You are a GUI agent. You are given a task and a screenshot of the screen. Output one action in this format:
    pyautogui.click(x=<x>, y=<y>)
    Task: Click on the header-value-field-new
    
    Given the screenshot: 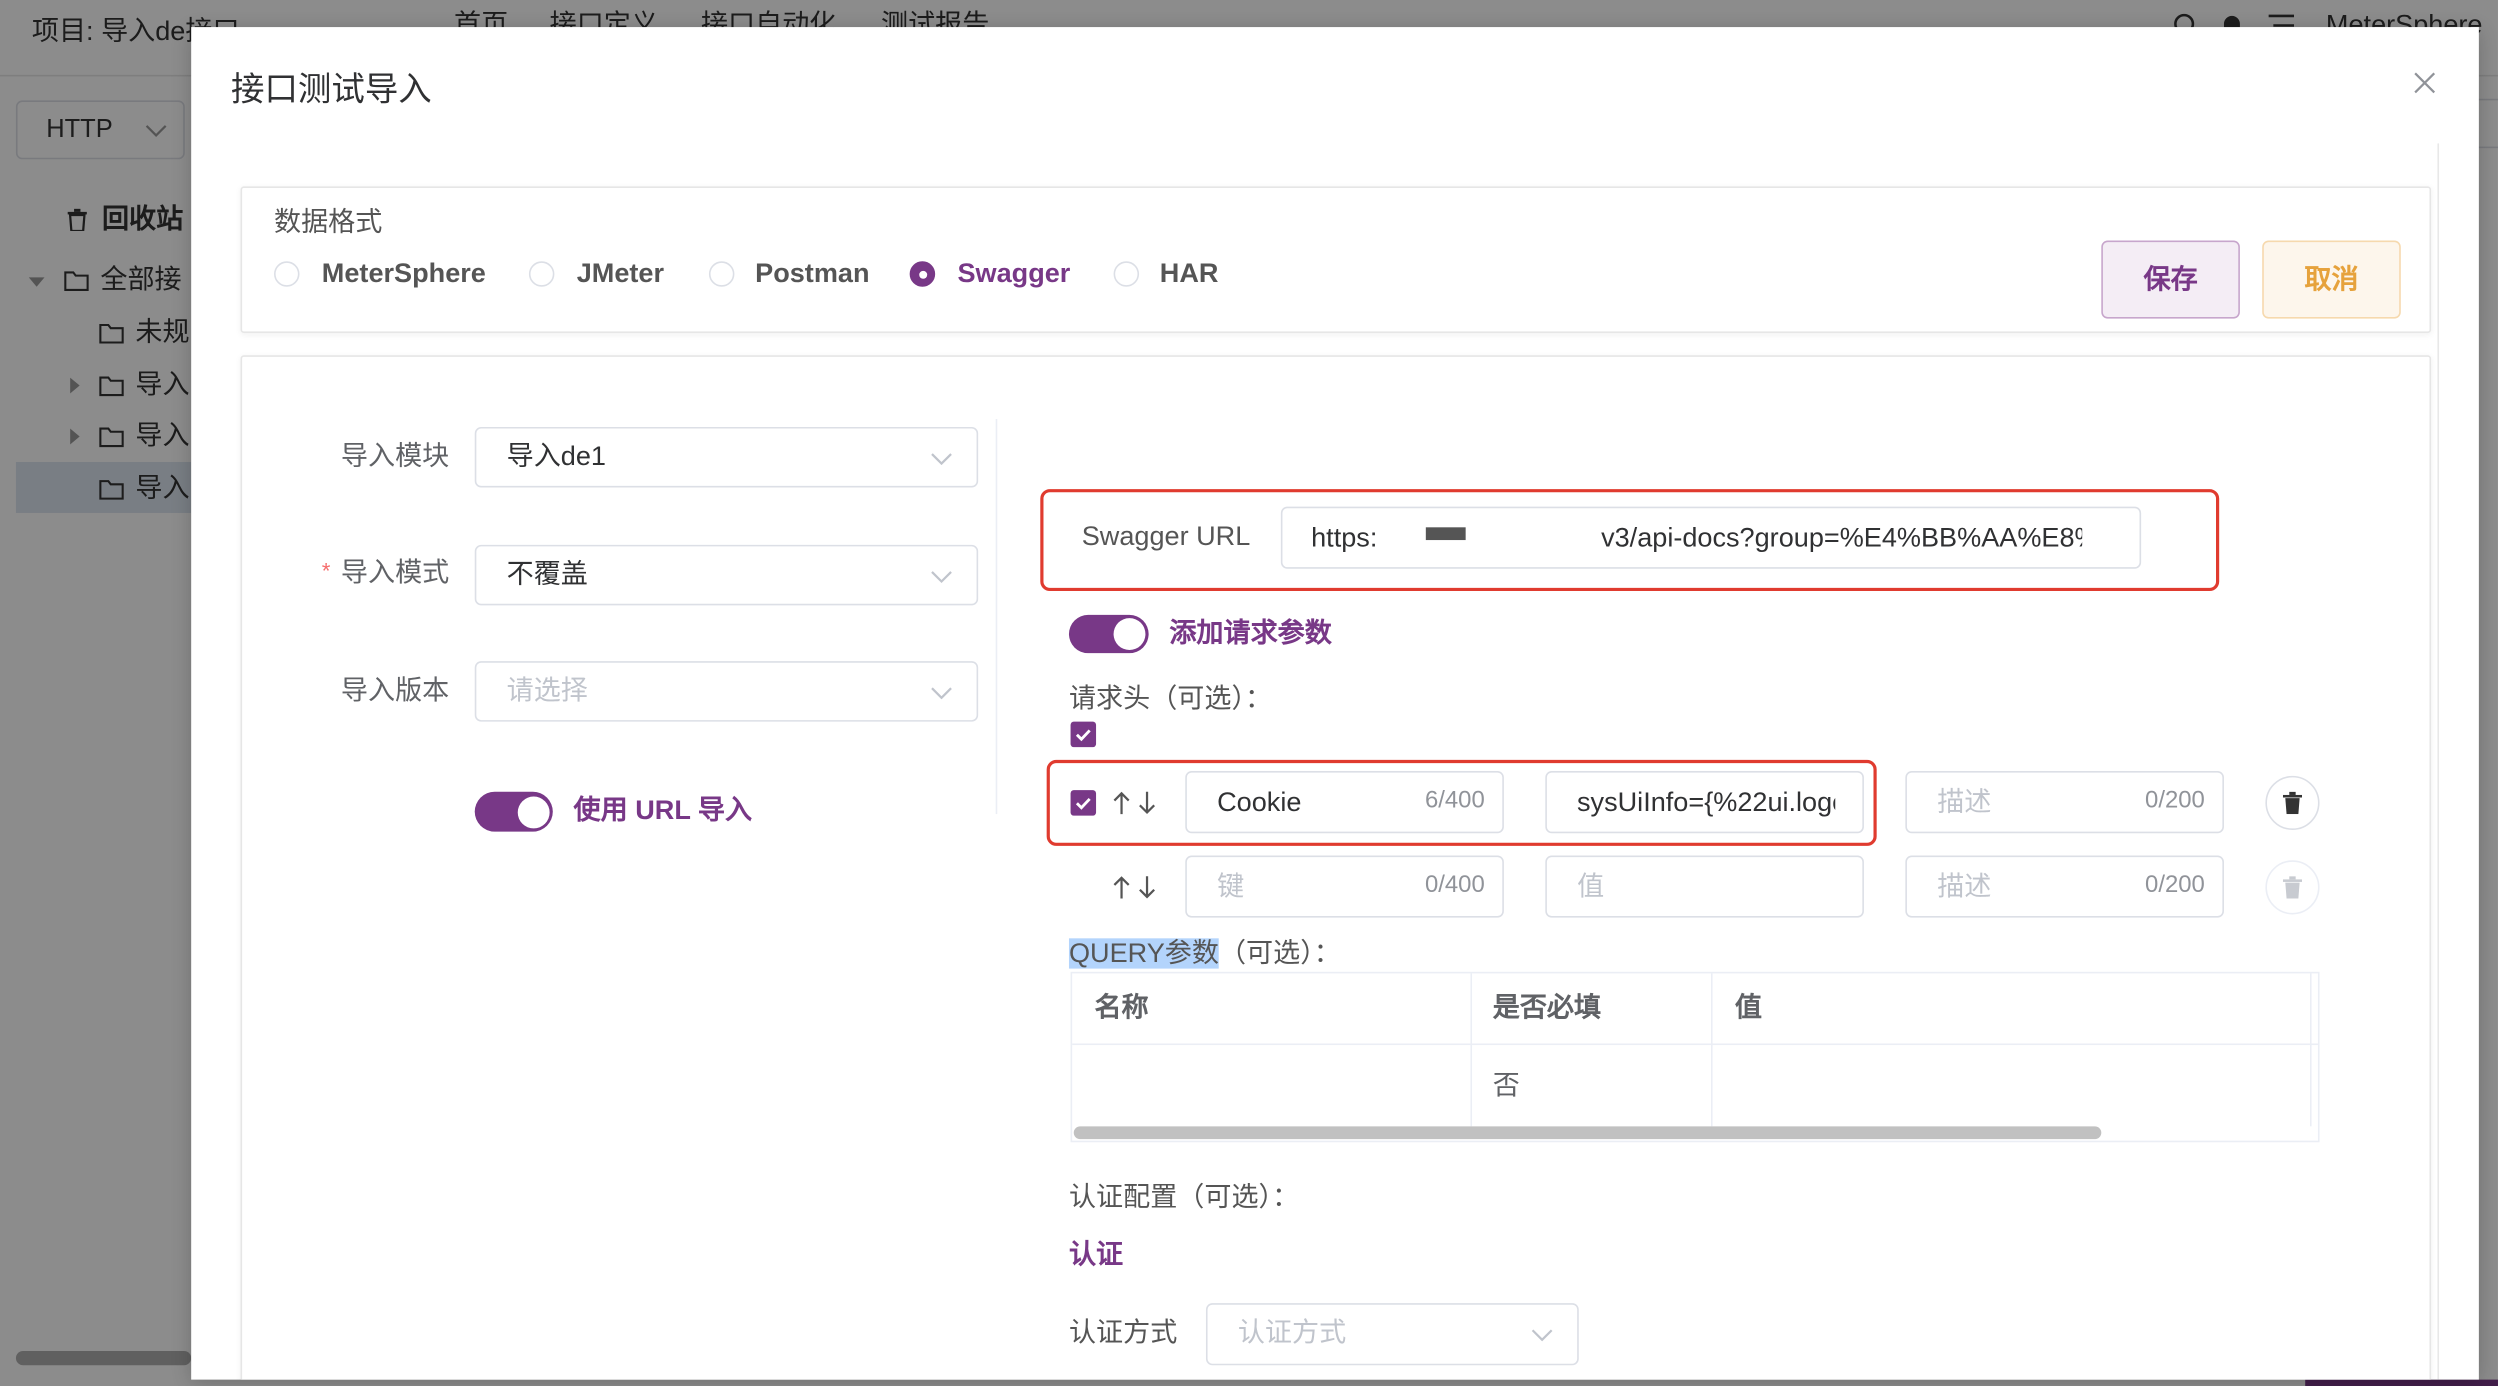 What is the action you would take?
    pyautogui.click(x=1704, y=886)
    